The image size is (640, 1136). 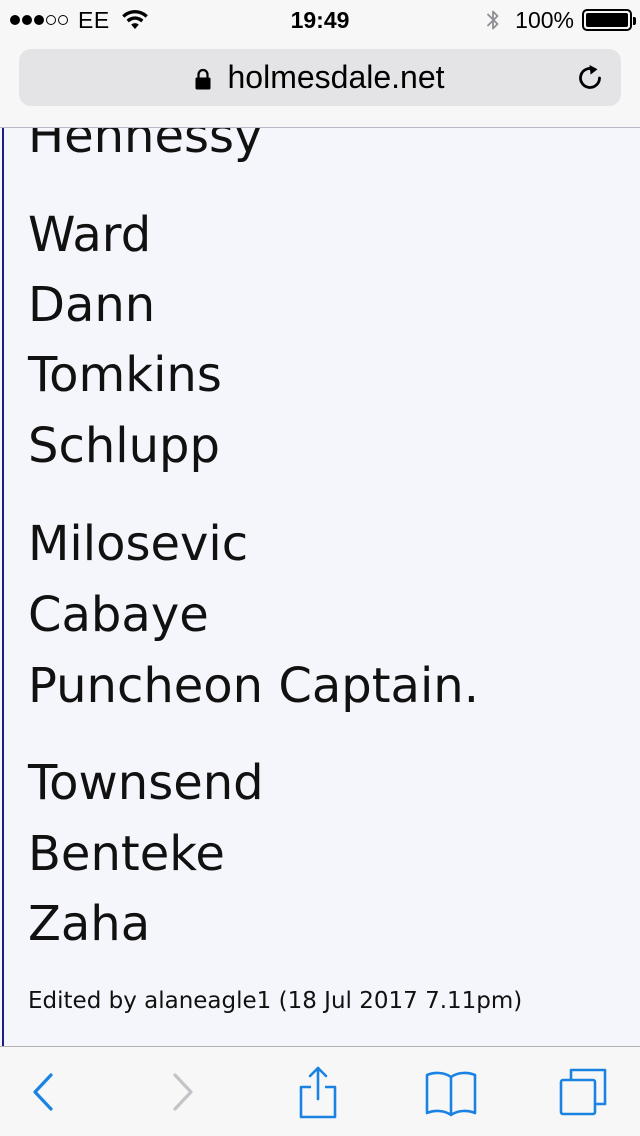 What do you see at coordinates (146, 783) in the screenshot?
I see `team-line: Townsend` at bounding box center [146, 783].